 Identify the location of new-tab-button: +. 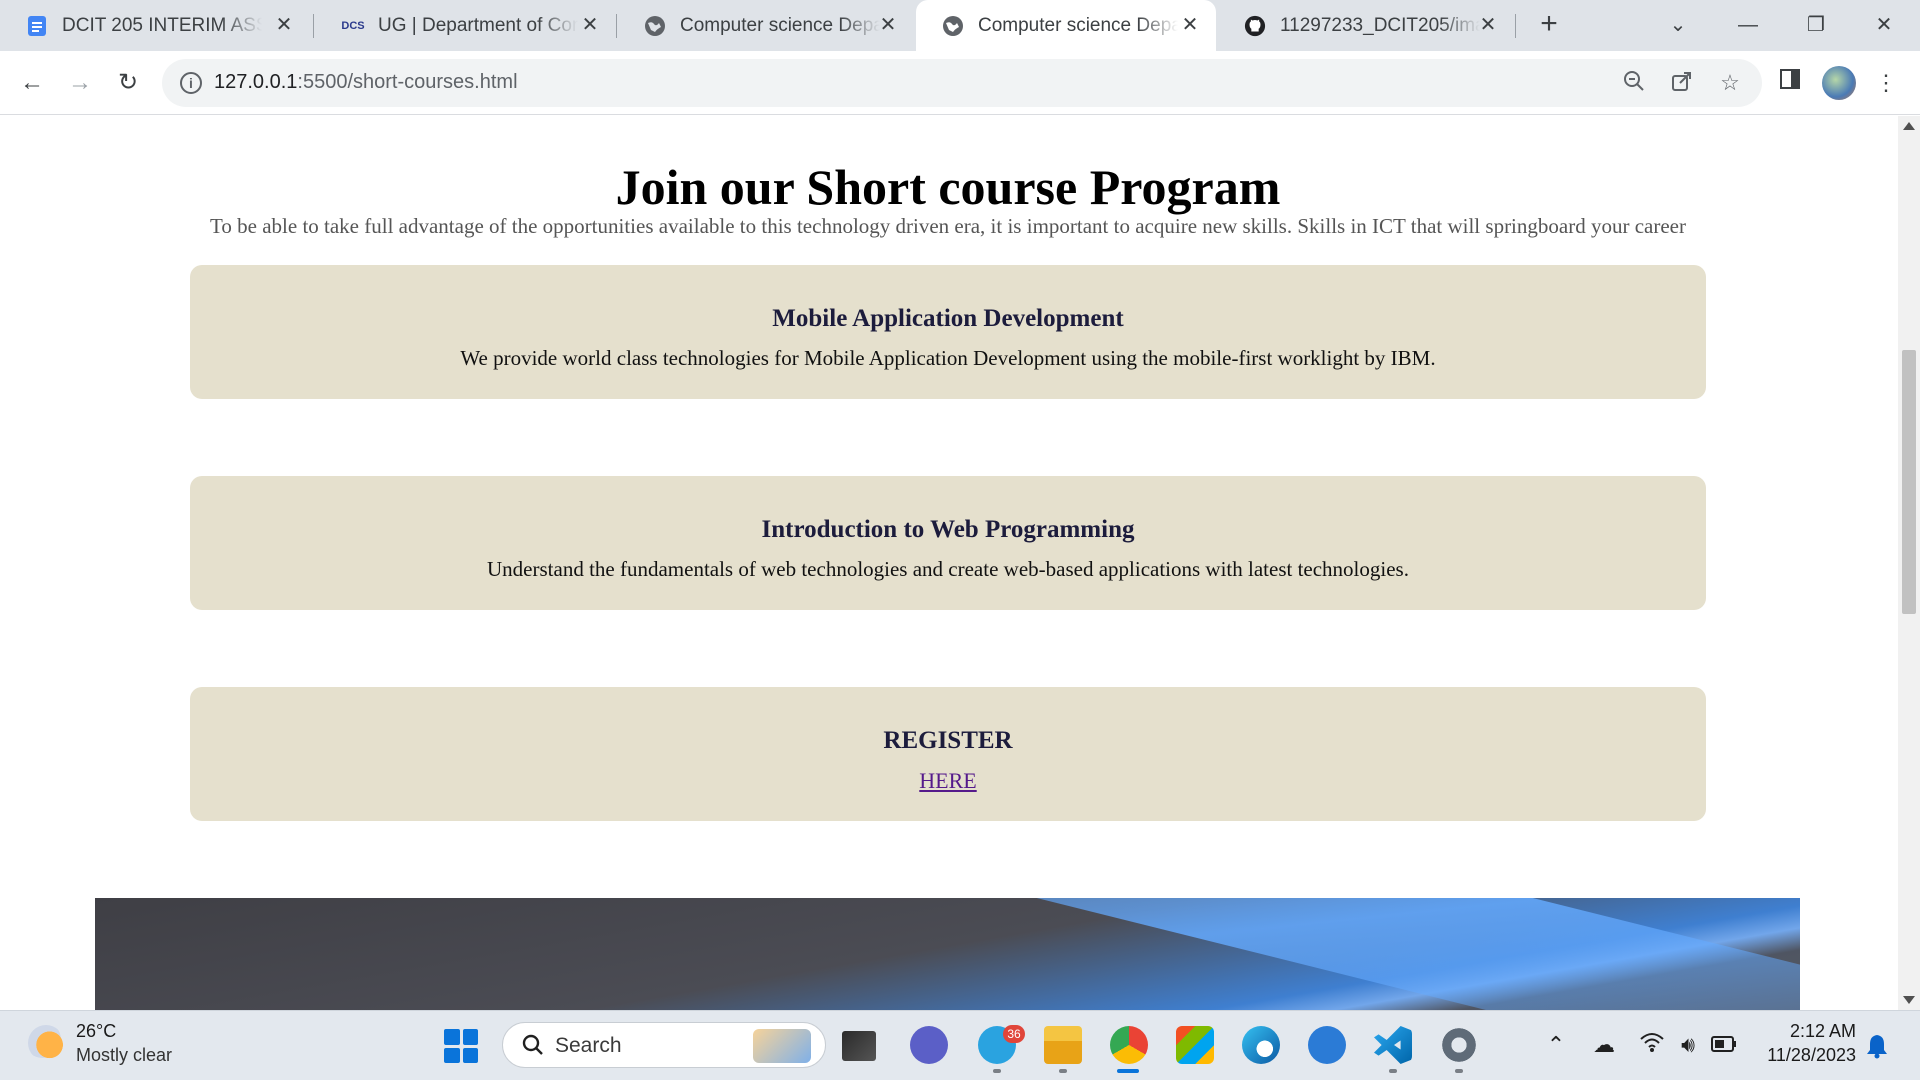
(1549, 24).